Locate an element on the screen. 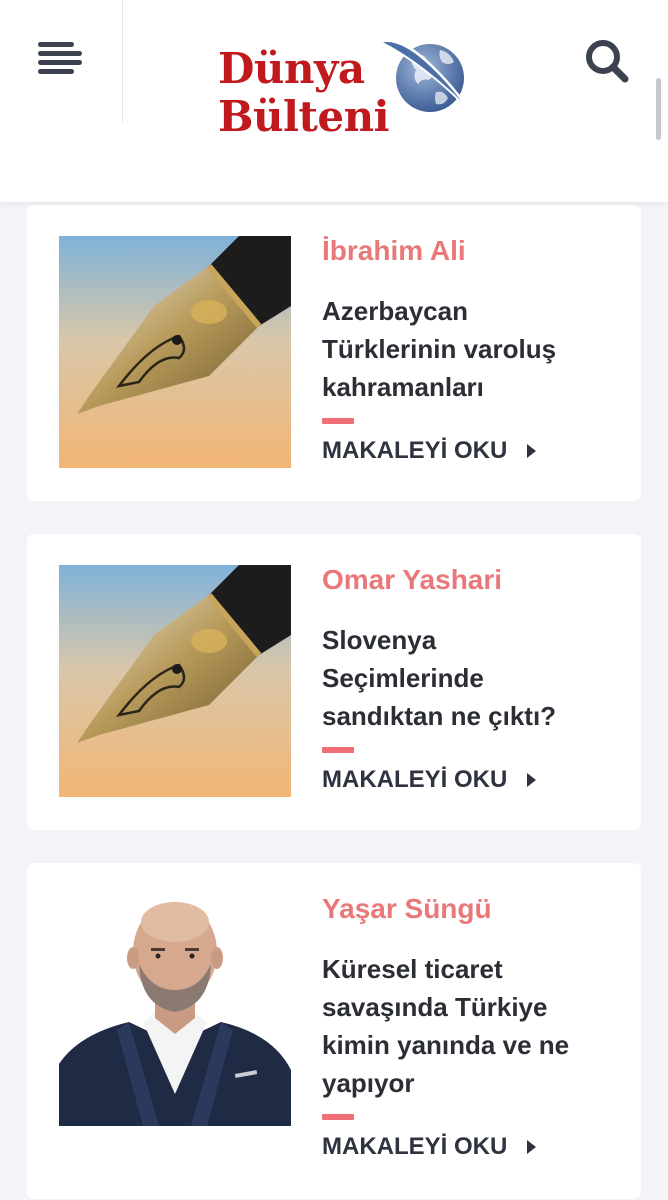  author-portrait is located at coordinates (175, 1010).